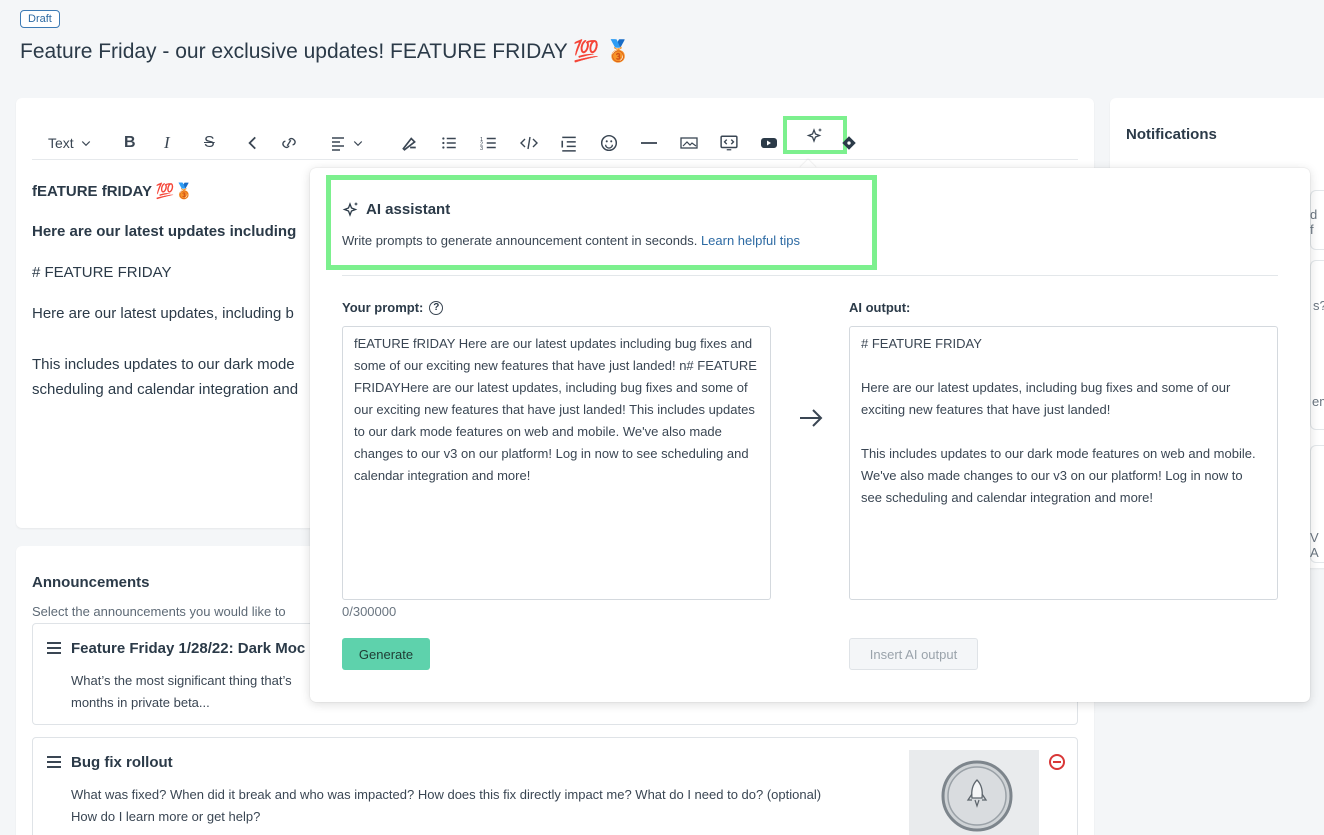 The image size is (1324, 835). What do you see at coordinates (481, 149) in the screenshot?
I see `svg-text: 3` at bounding box center [481, 149].